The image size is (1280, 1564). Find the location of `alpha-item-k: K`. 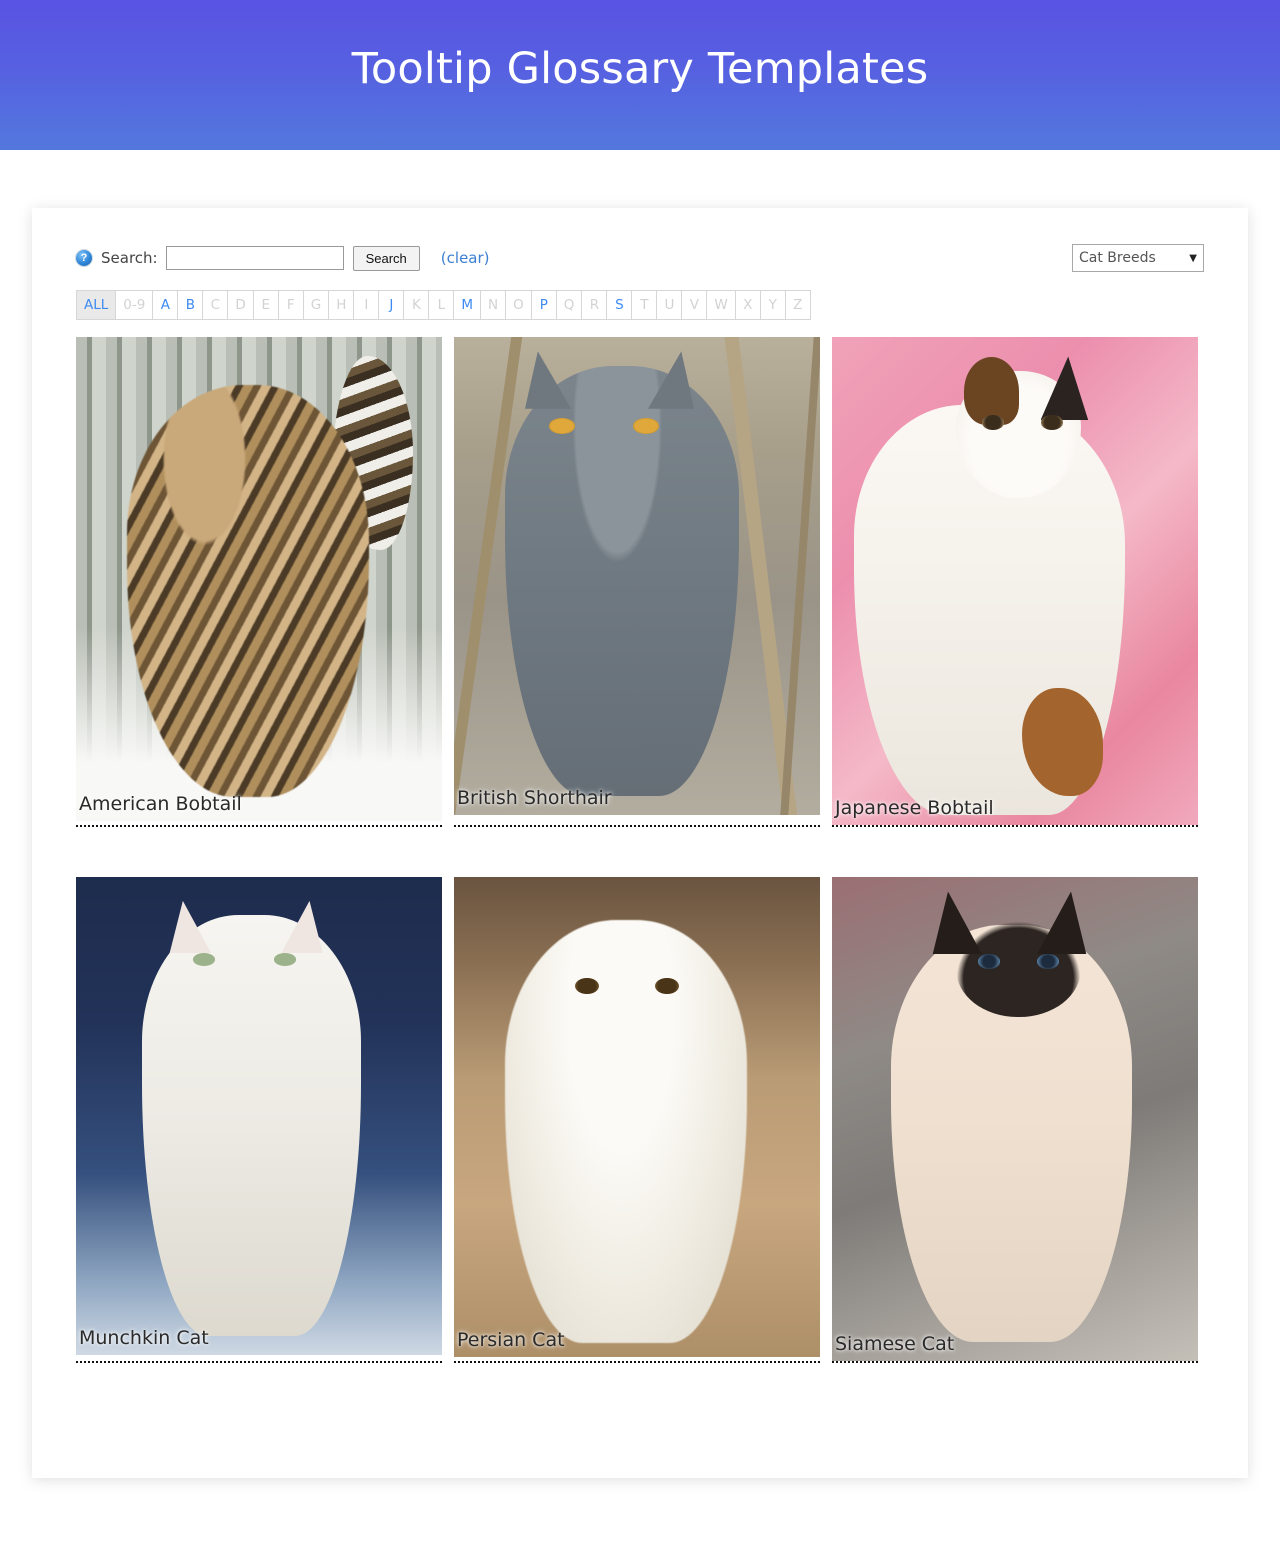

alpha-item-k: K is located at coordinates (417, 305).